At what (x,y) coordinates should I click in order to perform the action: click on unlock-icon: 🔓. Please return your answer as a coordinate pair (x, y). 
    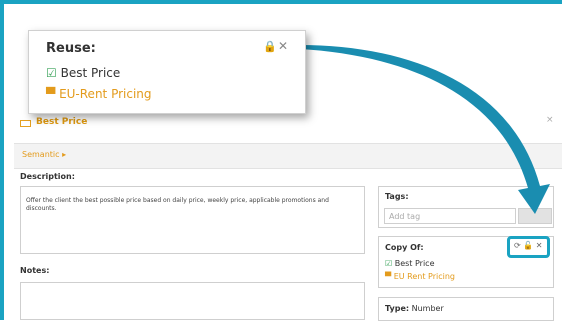
    Looking at the image, I should click on (528, 245).